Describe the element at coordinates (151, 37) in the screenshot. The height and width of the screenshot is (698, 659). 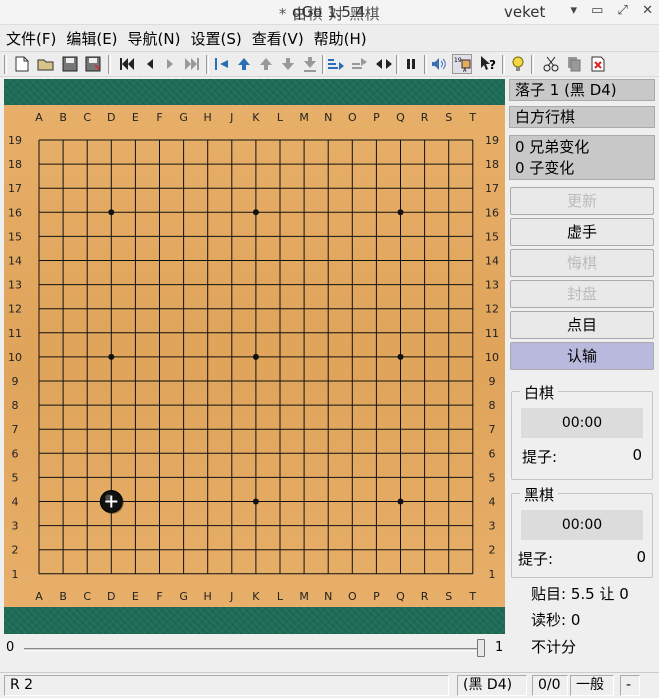
I see `menu-navigation: 导航(N)` at that location.